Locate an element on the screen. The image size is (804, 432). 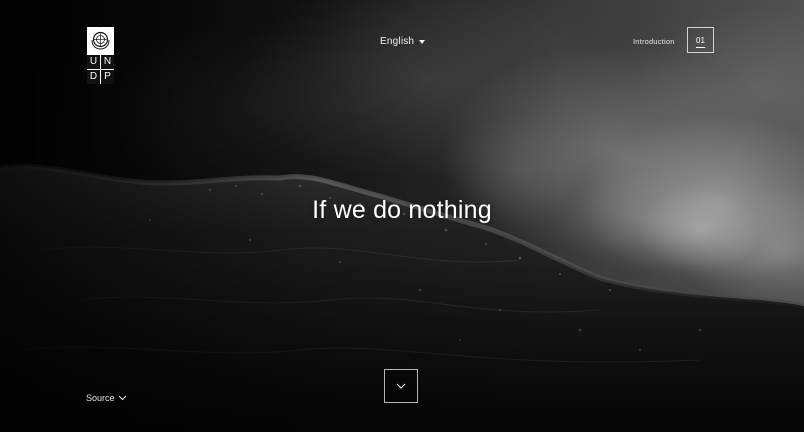
chapter-underline is located at coordinates (700, 47).